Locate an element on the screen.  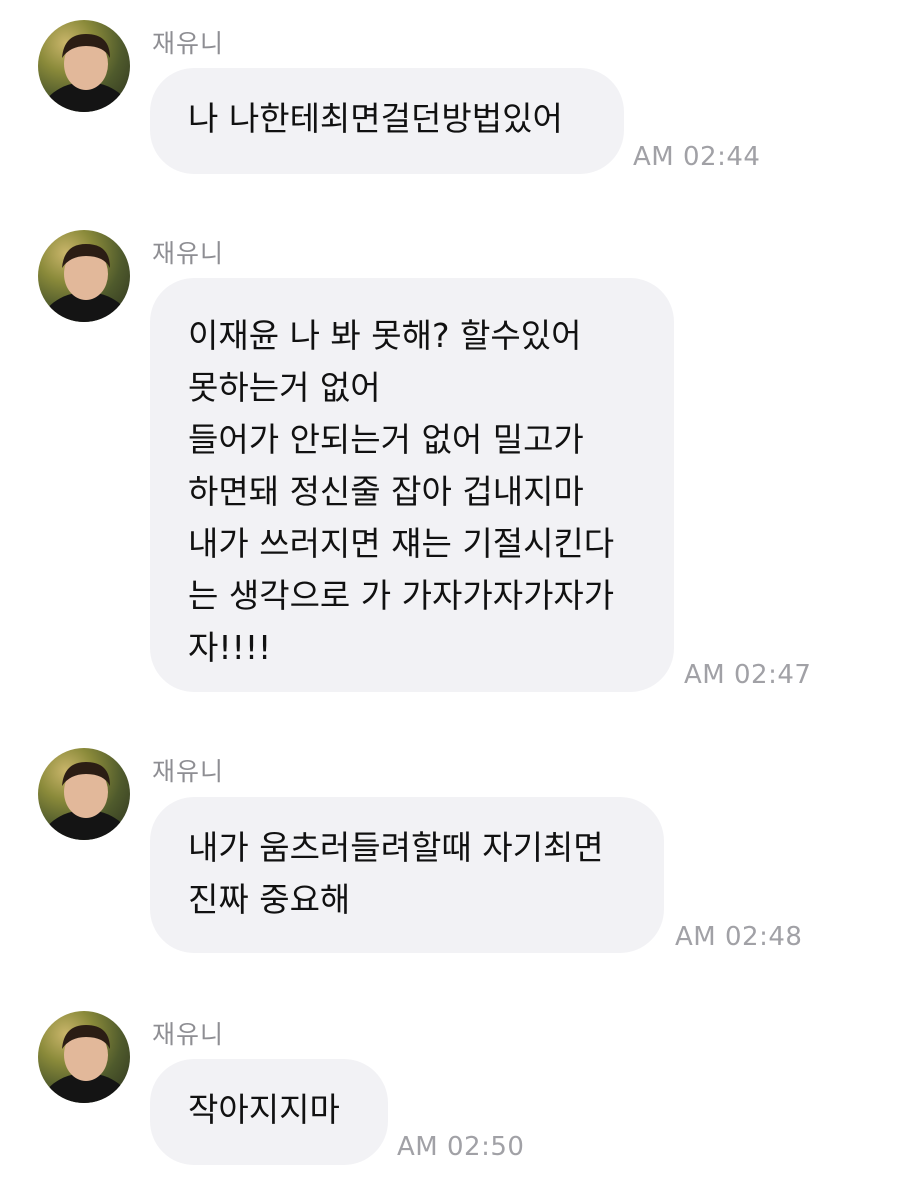
message-text: 내가 움츠러들려할때 자기최면 is located at coordinates (396, 847).